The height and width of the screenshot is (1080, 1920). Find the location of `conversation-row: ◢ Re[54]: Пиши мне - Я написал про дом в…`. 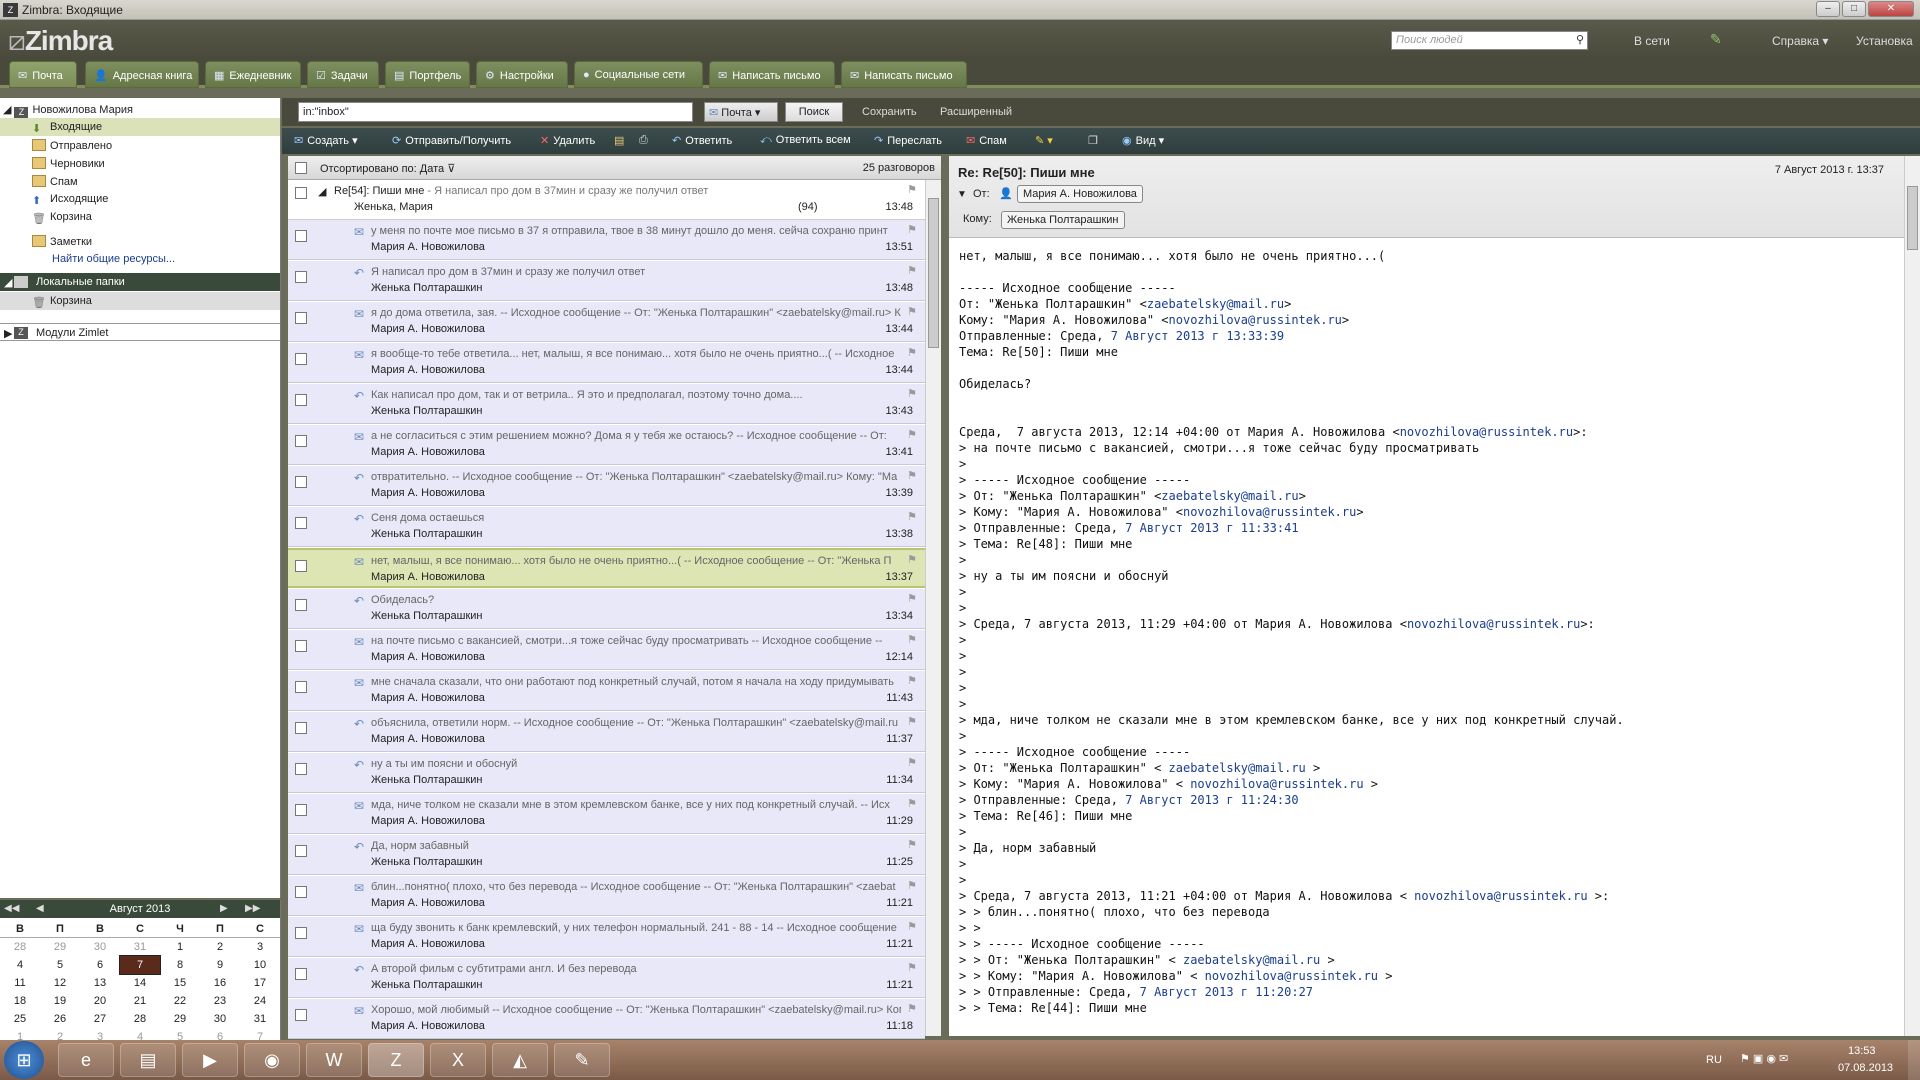

conversation-row: ◢ Re[54]: Пиши мне - Я написал про дом в… is located at coordinates (614, 200).